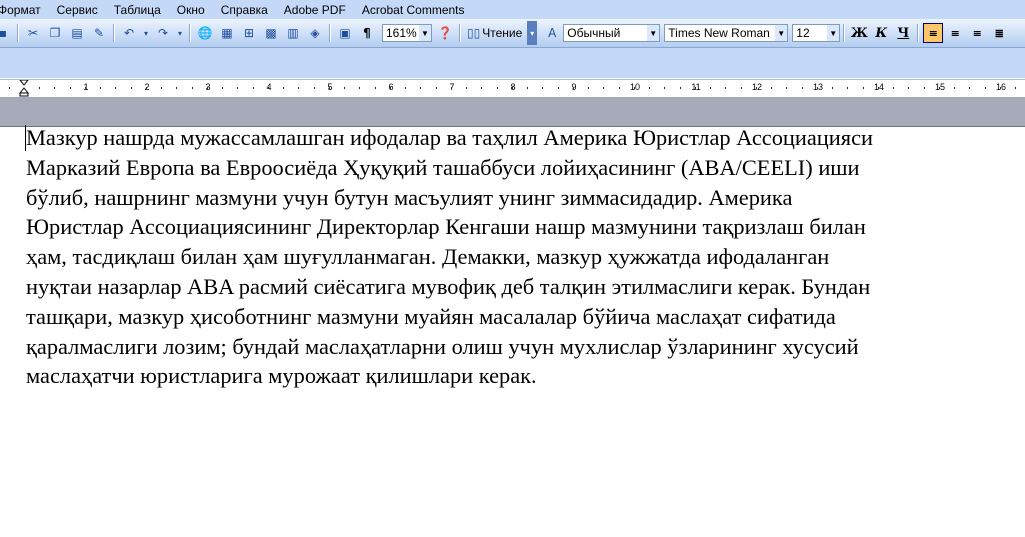  I want to click on reading-mode-button: ▯▯ Чтение, so click(494, 33).